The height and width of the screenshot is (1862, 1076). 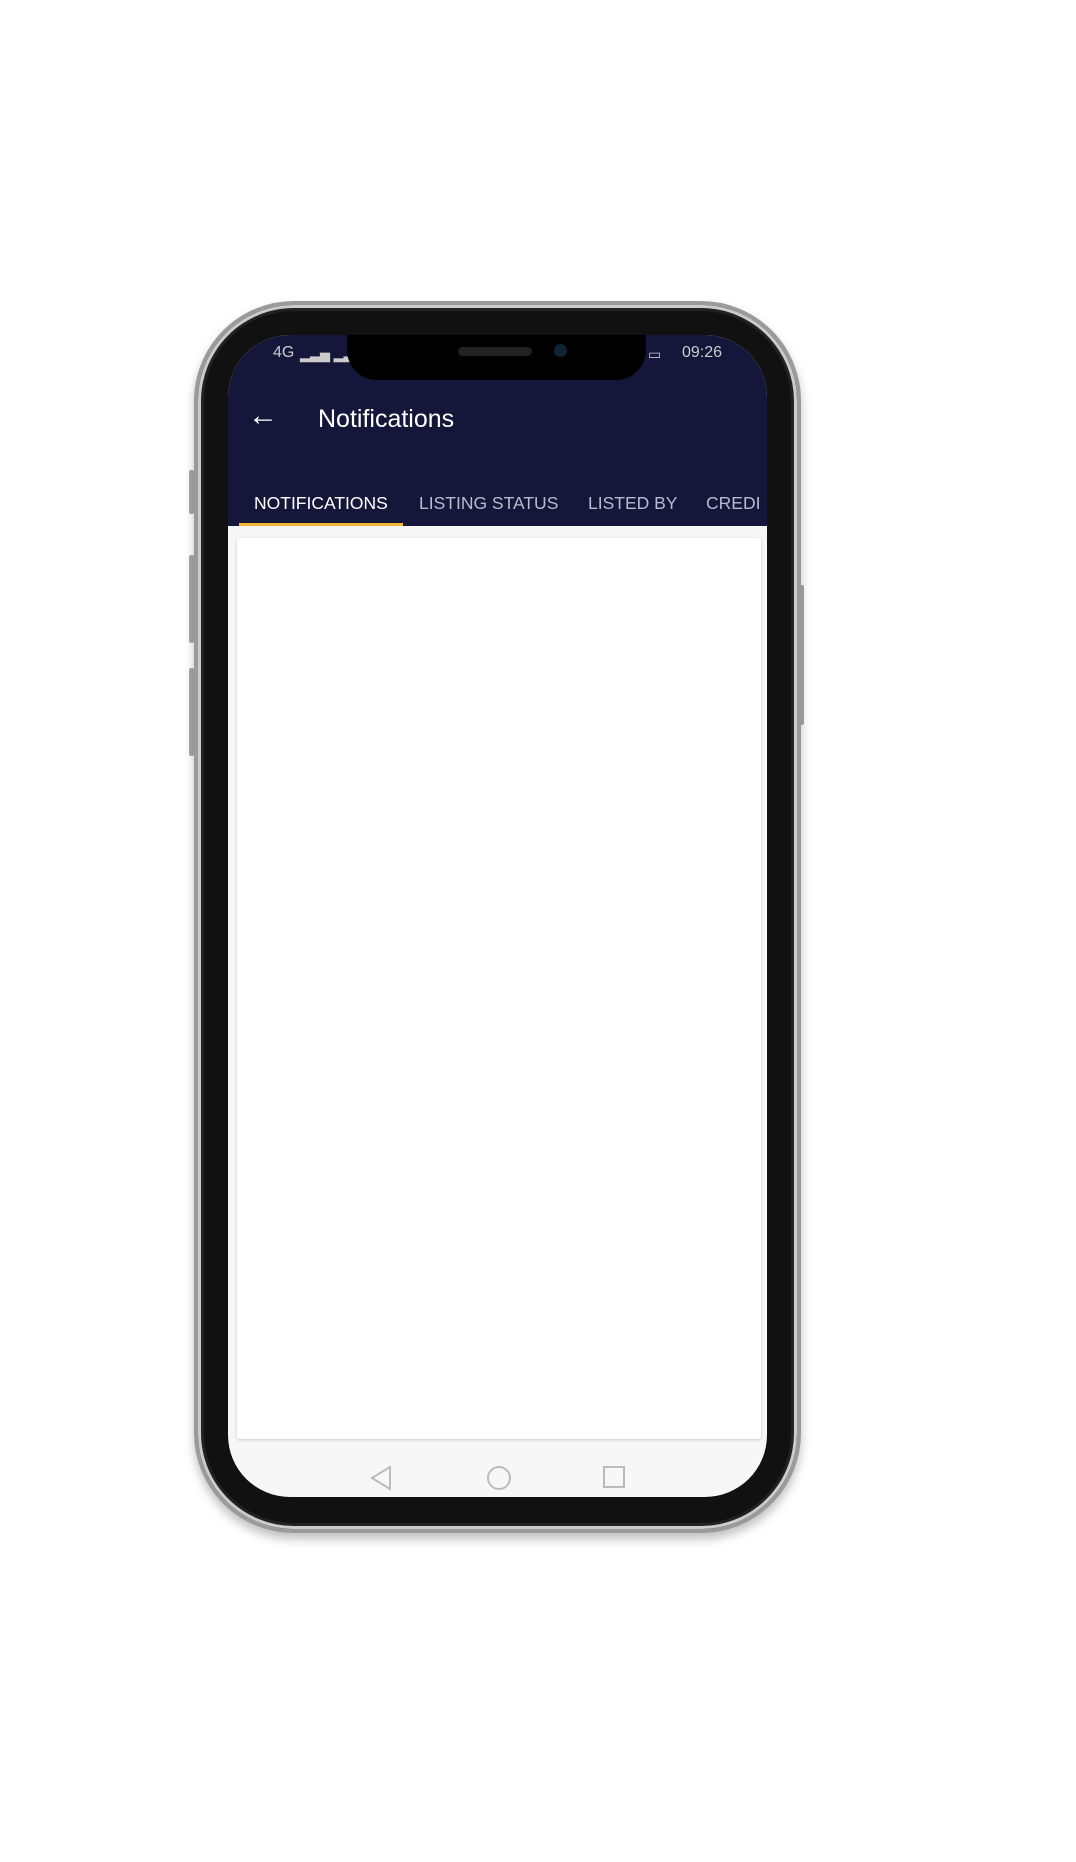 I want to click on battery-icon: ▭, so click(x=655, y=354).